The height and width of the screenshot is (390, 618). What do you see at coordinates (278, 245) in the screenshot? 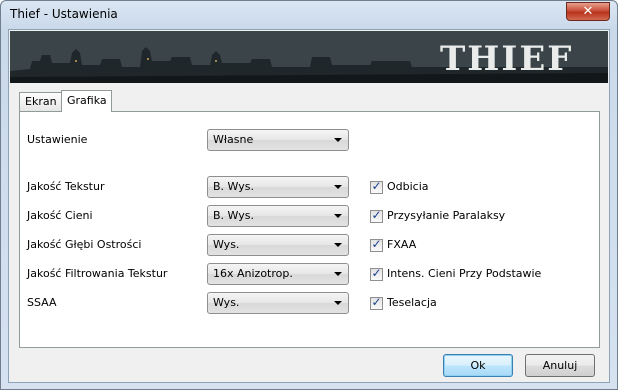
I see `dof-quality-dropdown: Wys.` at bounding box center [278, 245].